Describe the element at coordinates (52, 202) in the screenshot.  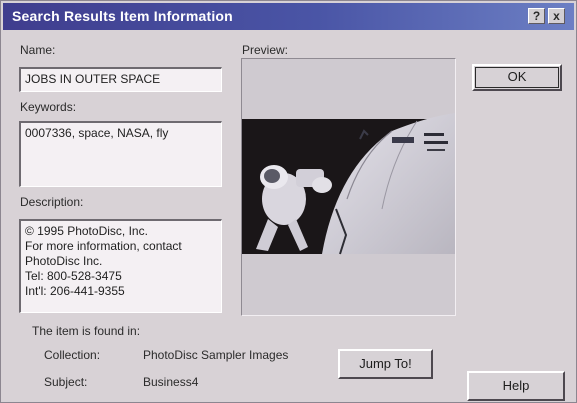
I see `description-label: Description:` at that location.